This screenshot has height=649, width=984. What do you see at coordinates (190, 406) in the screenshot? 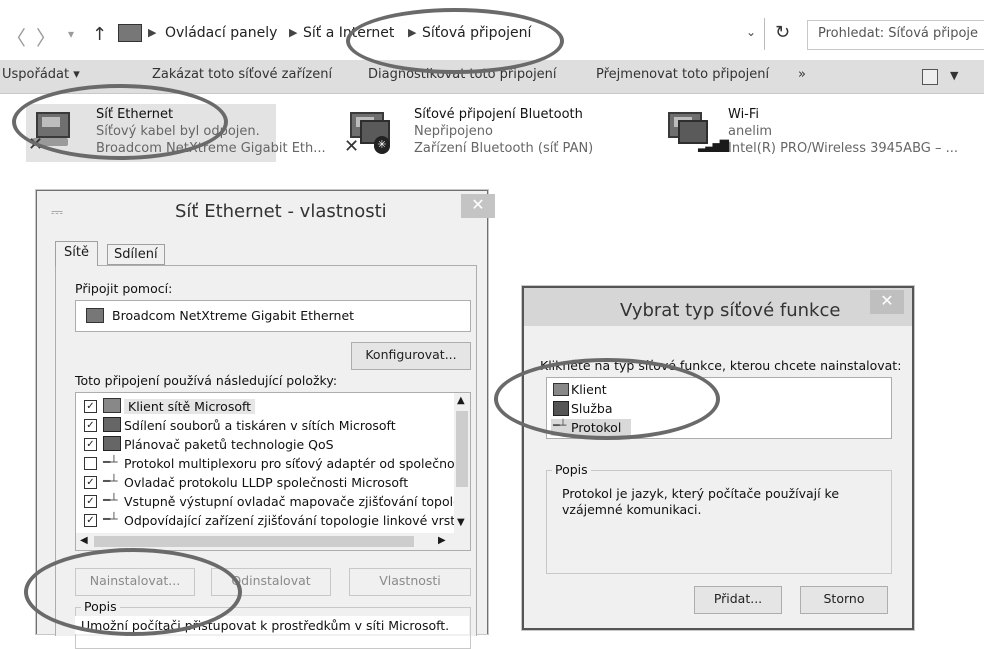
I see `item-label: Klient sítě Microsoft` at bounding box center [190, 406].